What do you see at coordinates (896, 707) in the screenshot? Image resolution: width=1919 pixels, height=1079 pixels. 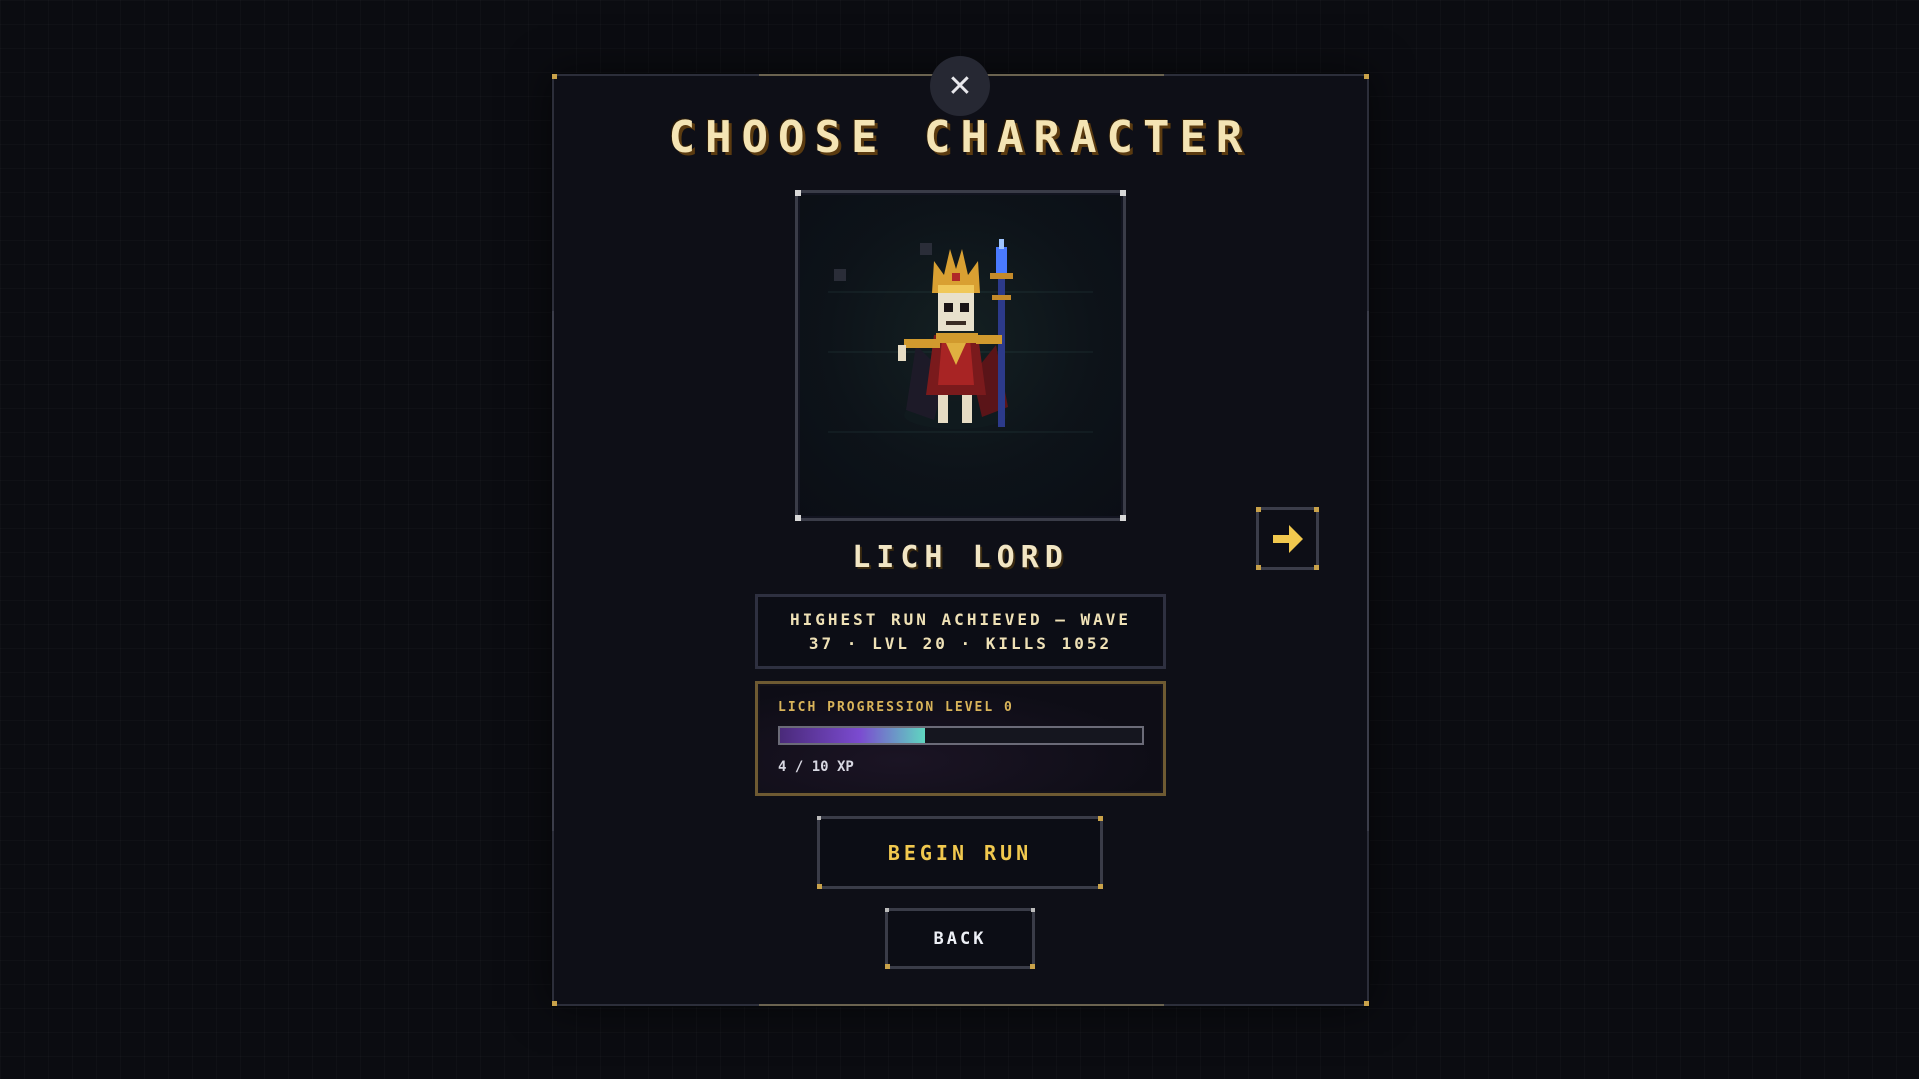 I see `progression-label: LICH PROGRESSION LEVEL 0` at bounding box center [896, 707].